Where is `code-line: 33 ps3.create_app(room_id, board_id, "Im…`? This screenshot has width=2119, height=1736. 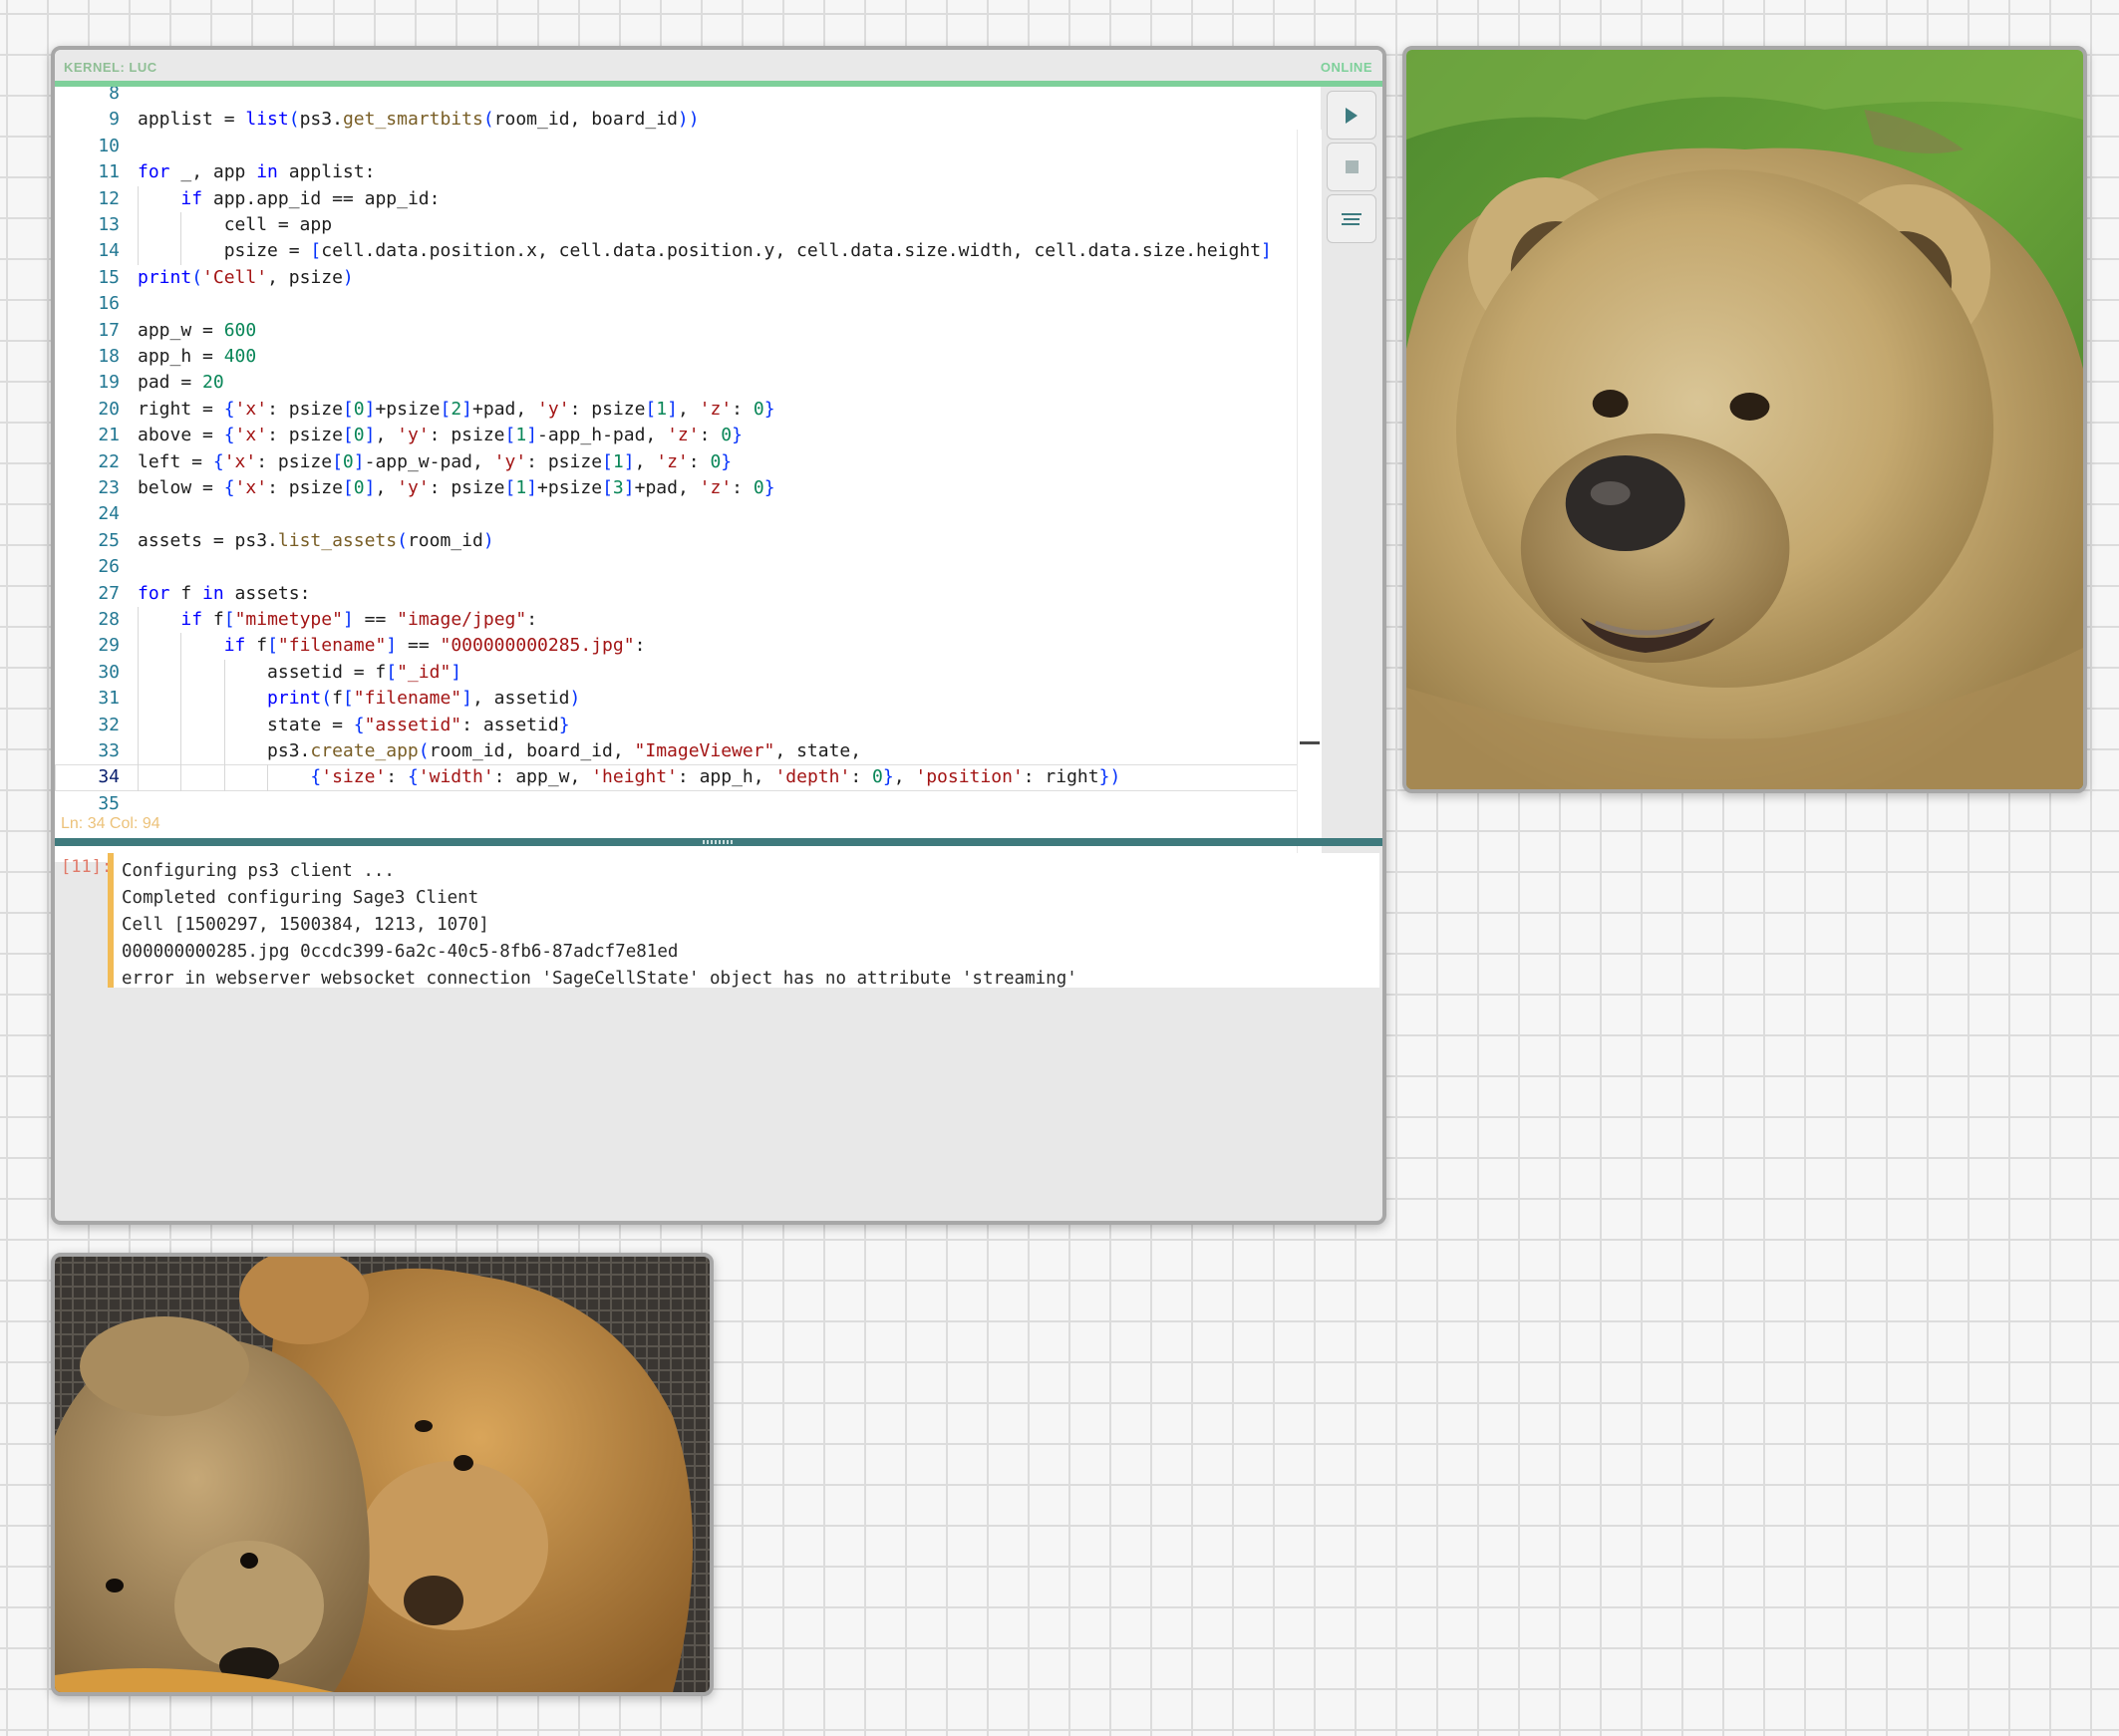 code-line: 33 ps3.create_app(room_id, board_id, "Im… is located at coordinates (688, 751).